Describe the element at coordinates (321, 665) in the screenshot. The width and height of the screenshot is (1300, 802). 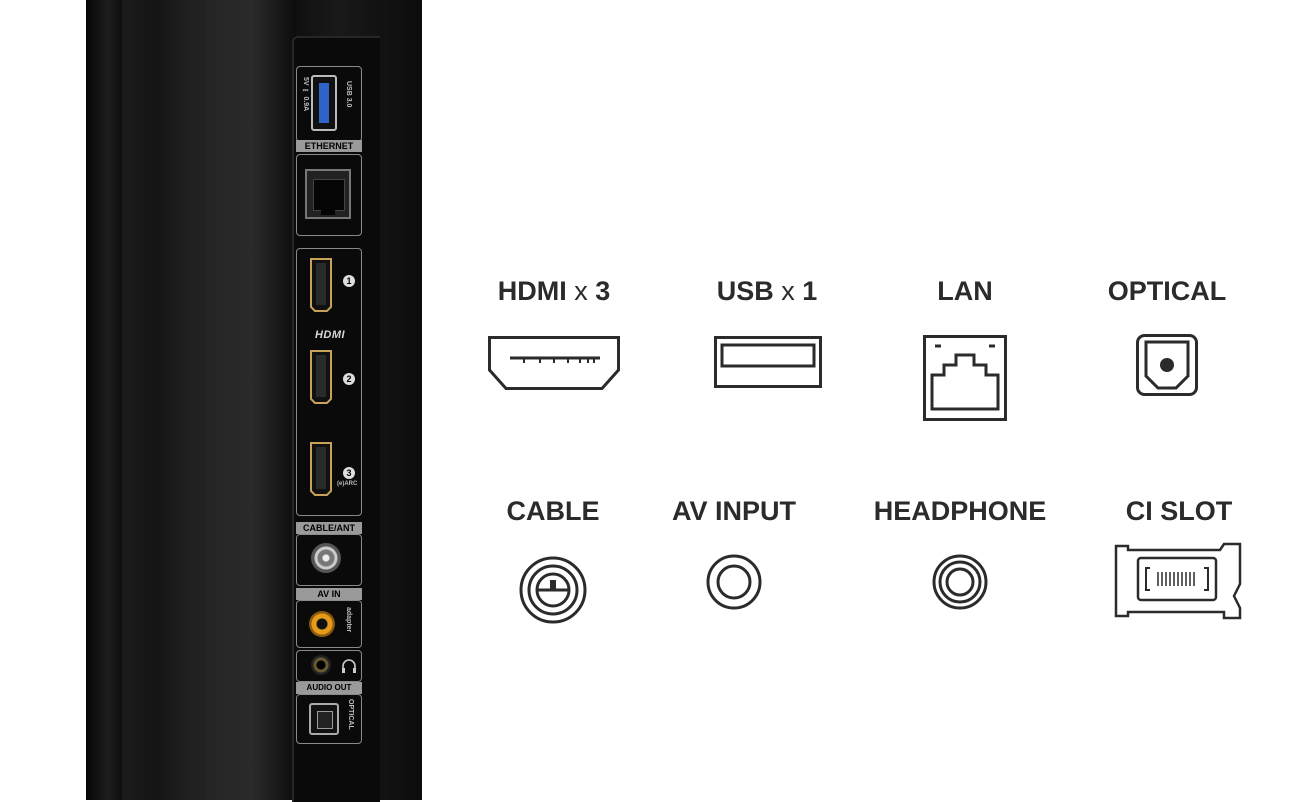
I see `headphone-jack` at that location.